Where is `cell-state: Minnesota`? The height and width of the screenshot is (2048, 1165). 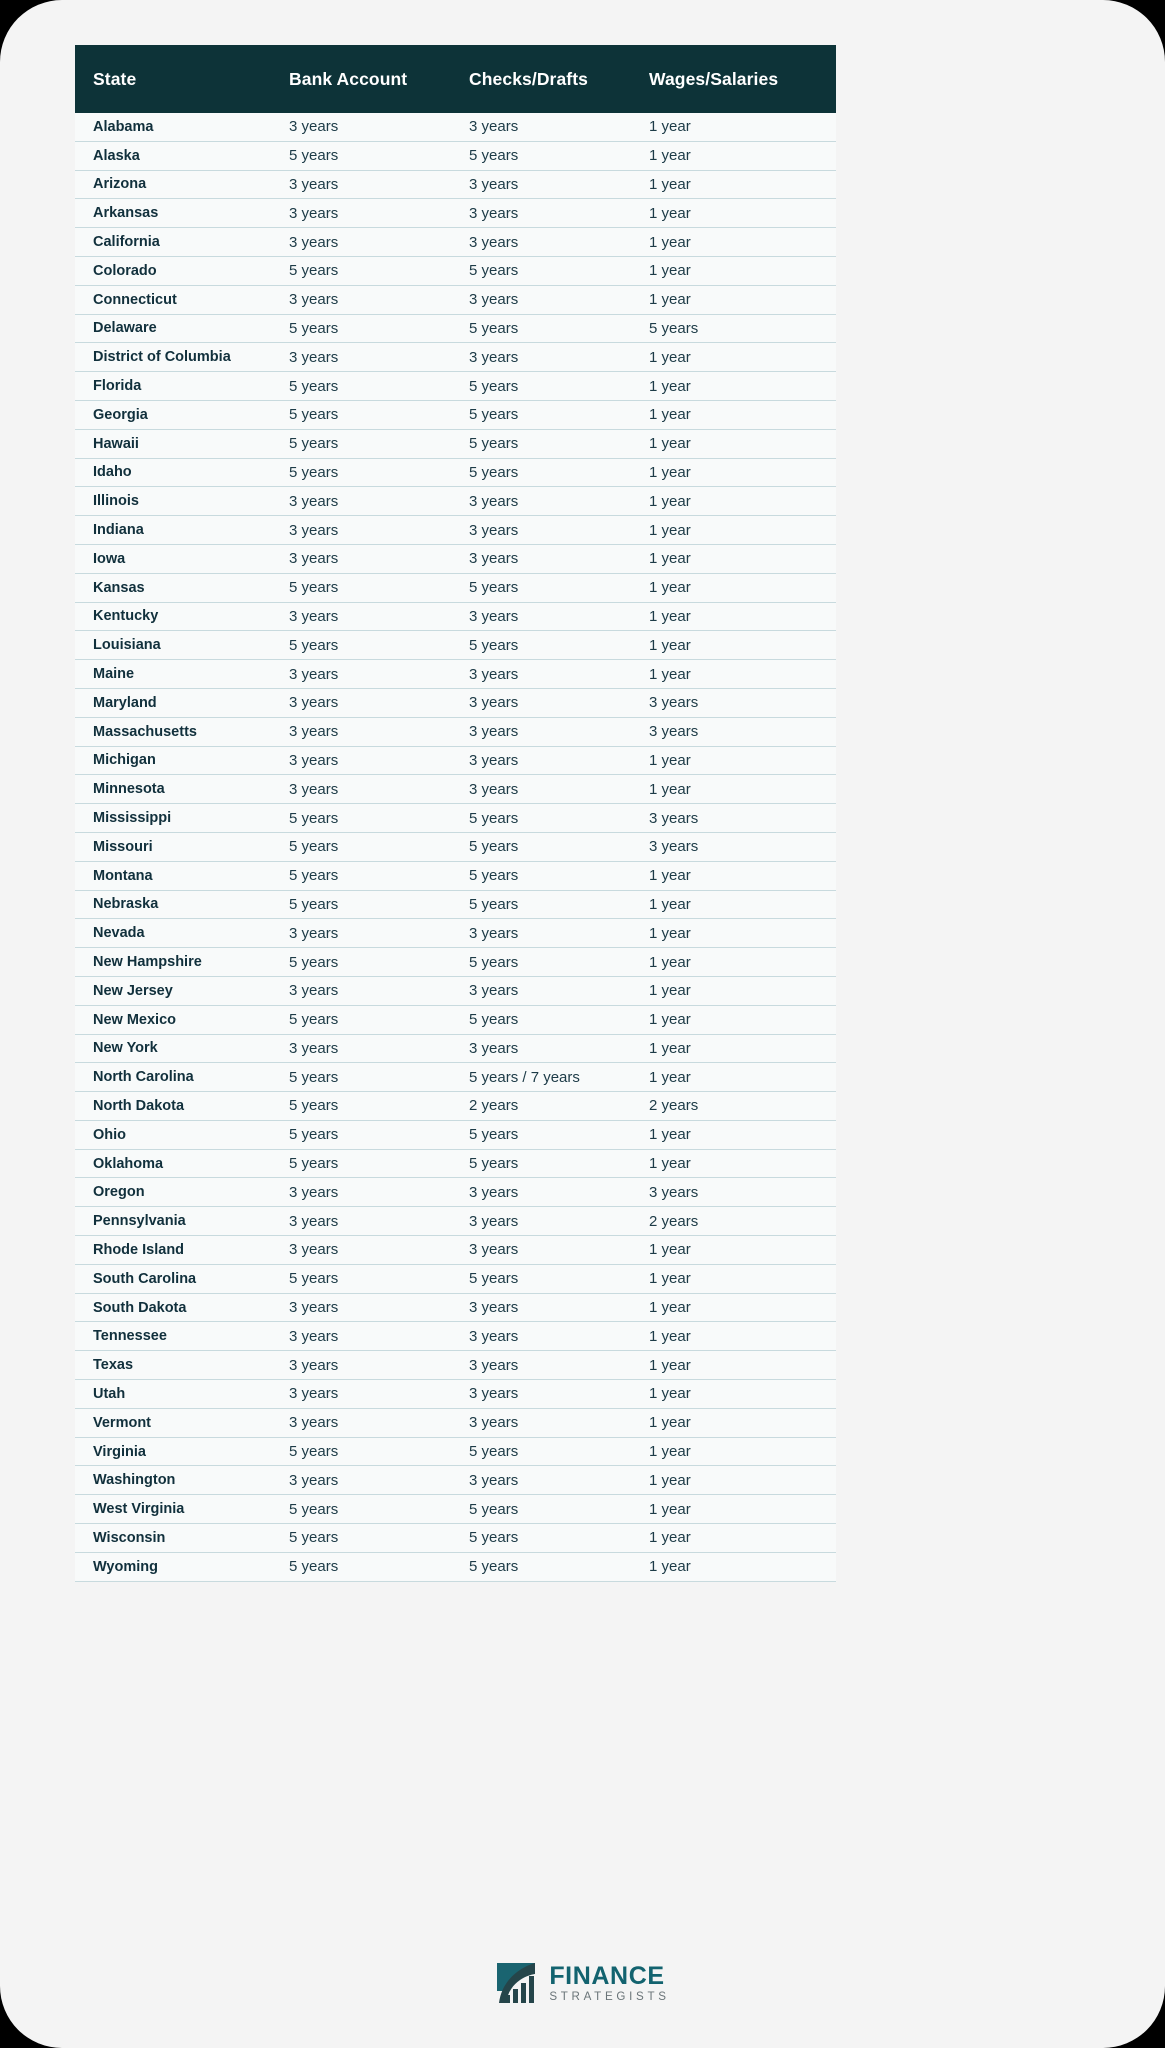
cell-state: Minnesota is located at coordinates (182, 789).